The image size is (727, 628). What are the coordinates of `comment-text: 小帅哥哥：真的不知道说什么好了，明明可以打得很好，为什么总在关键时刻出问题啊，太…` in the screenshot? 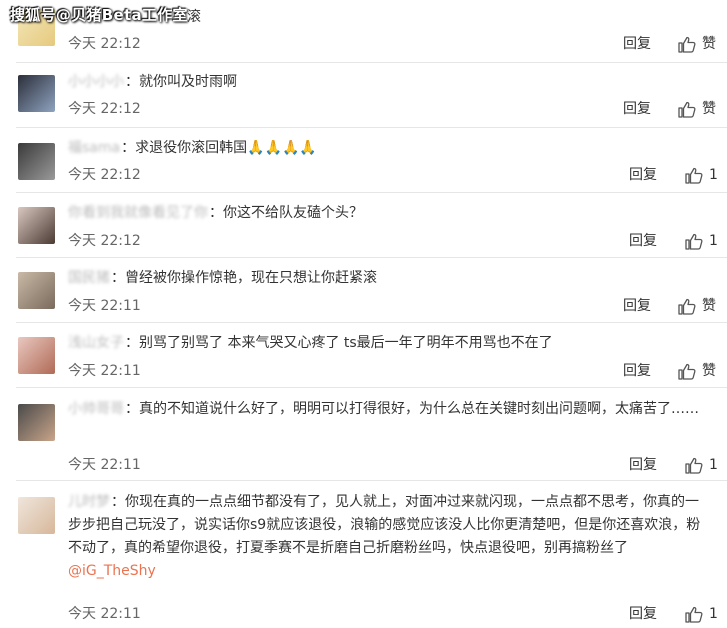 It's located at (387, 409).